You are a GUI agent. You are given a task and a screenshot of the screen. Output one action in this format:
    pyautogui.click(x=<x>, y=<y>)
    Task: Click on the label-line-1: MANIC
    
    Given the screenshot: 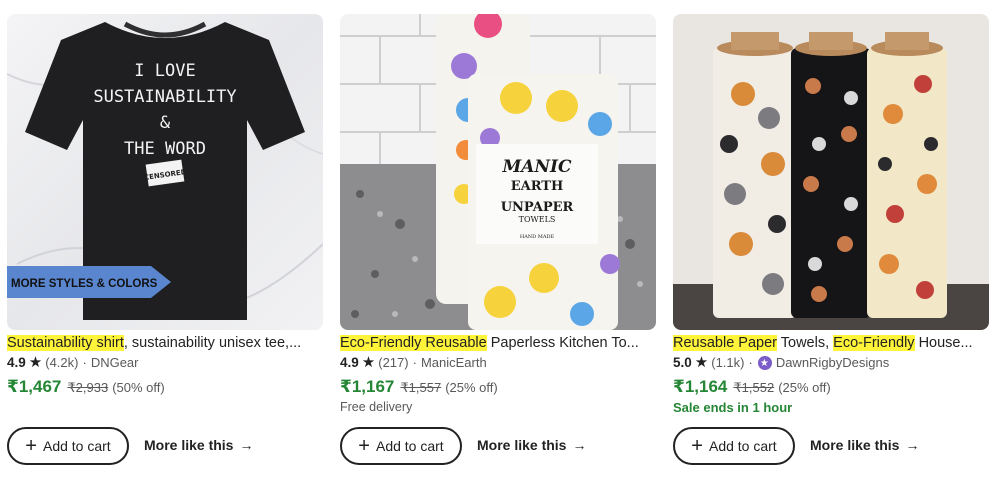 What is the action you would take?
    pyautogui.click(x=536, y=167)
    